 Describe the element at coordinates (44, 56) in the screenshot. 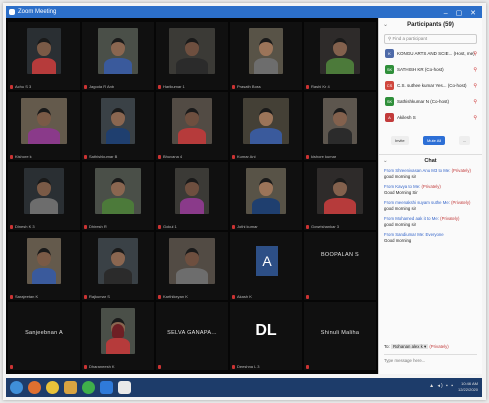

I see `video-tile: Achu S 3` at that location.